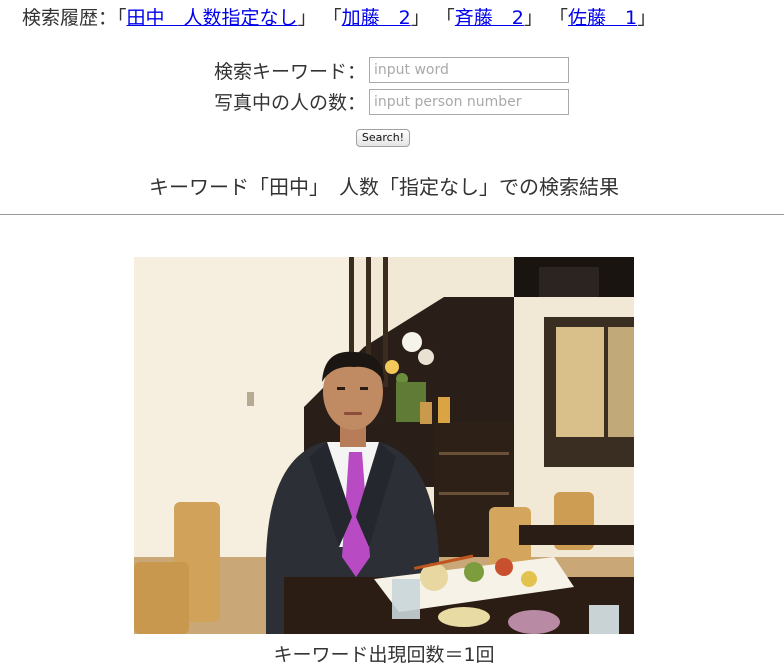  I want to click on history-link-sato: 佐藤 1, so click(602, 18).